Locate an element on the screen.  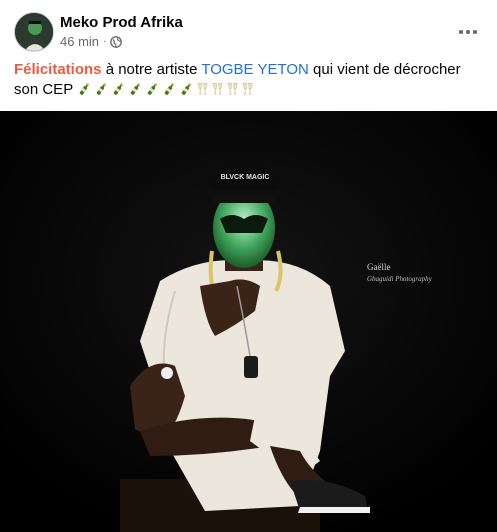
cap-text: BLVCK MAGIC is located at coordinates (245, 177).